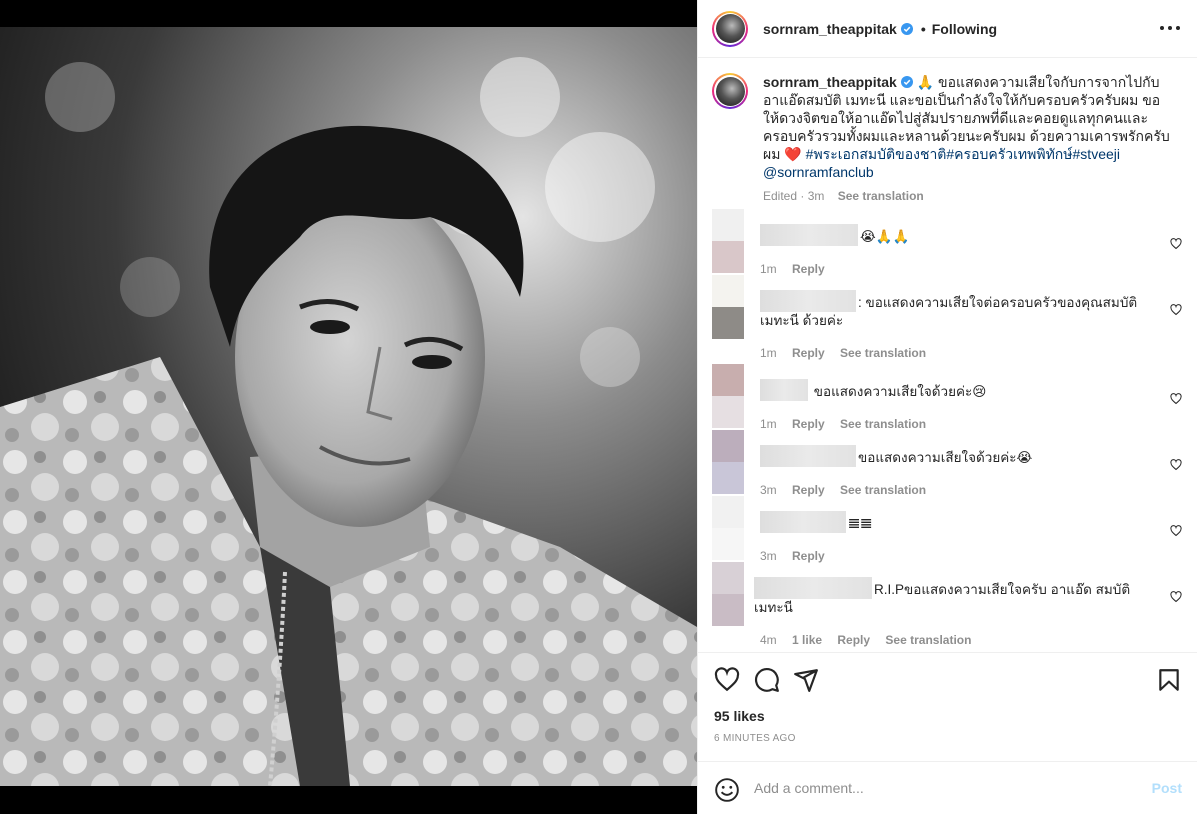  I want to click on comment-text: 𝌆𝌆, so click(860, 523).